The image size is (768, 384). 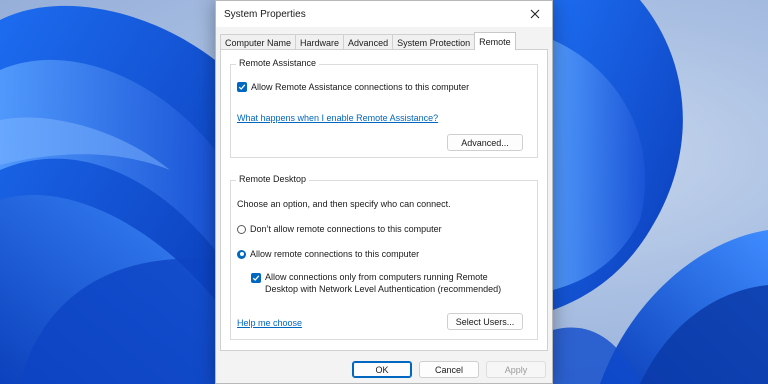 I want to click on tab-remote: Remote, so click(x=495, y=41).